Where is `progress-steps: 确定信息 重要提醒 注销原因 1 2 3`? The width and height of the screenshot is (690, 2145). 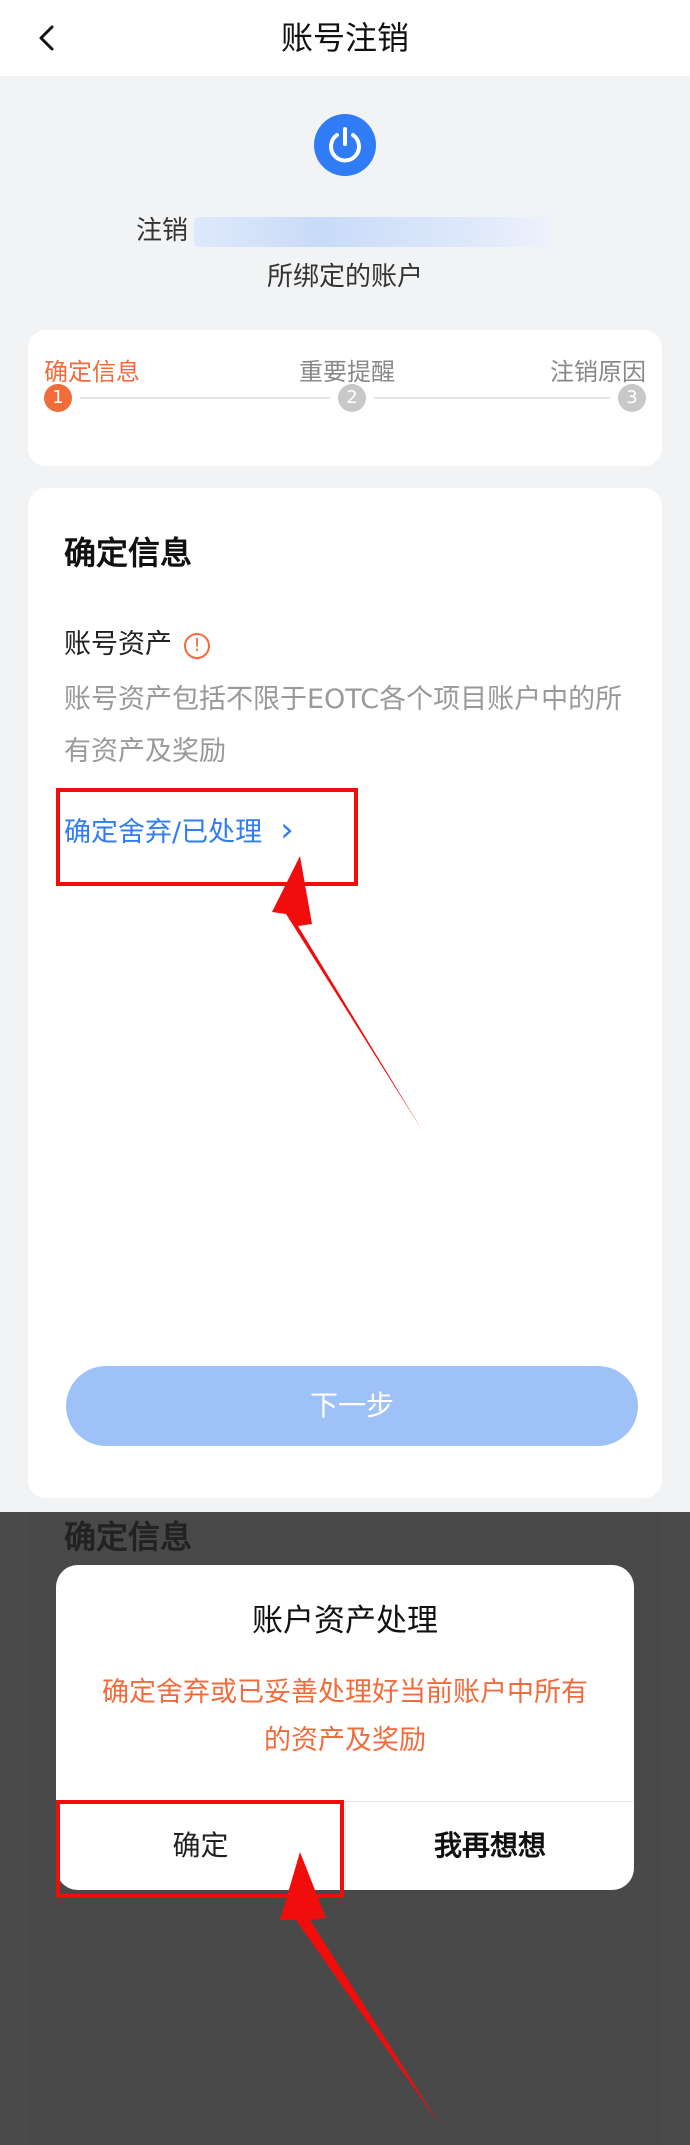 progress-steps: 确定信息 重要提醒 注销原因 1 2 3 is located at coordinates (345, 398).